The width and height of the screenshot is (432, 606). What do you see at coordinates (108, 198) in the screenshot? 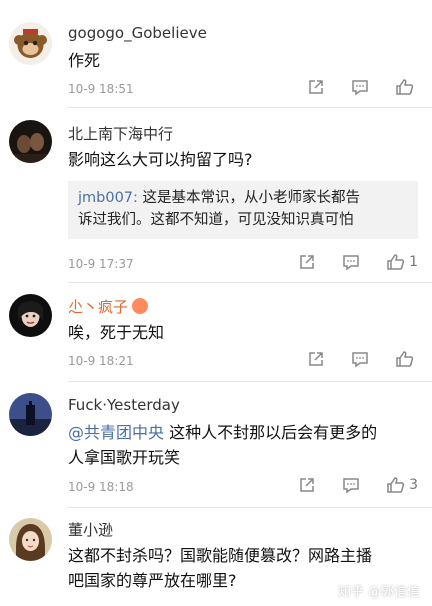
I see `quoted-username: jmb007:` at bounding box center [108, 198].